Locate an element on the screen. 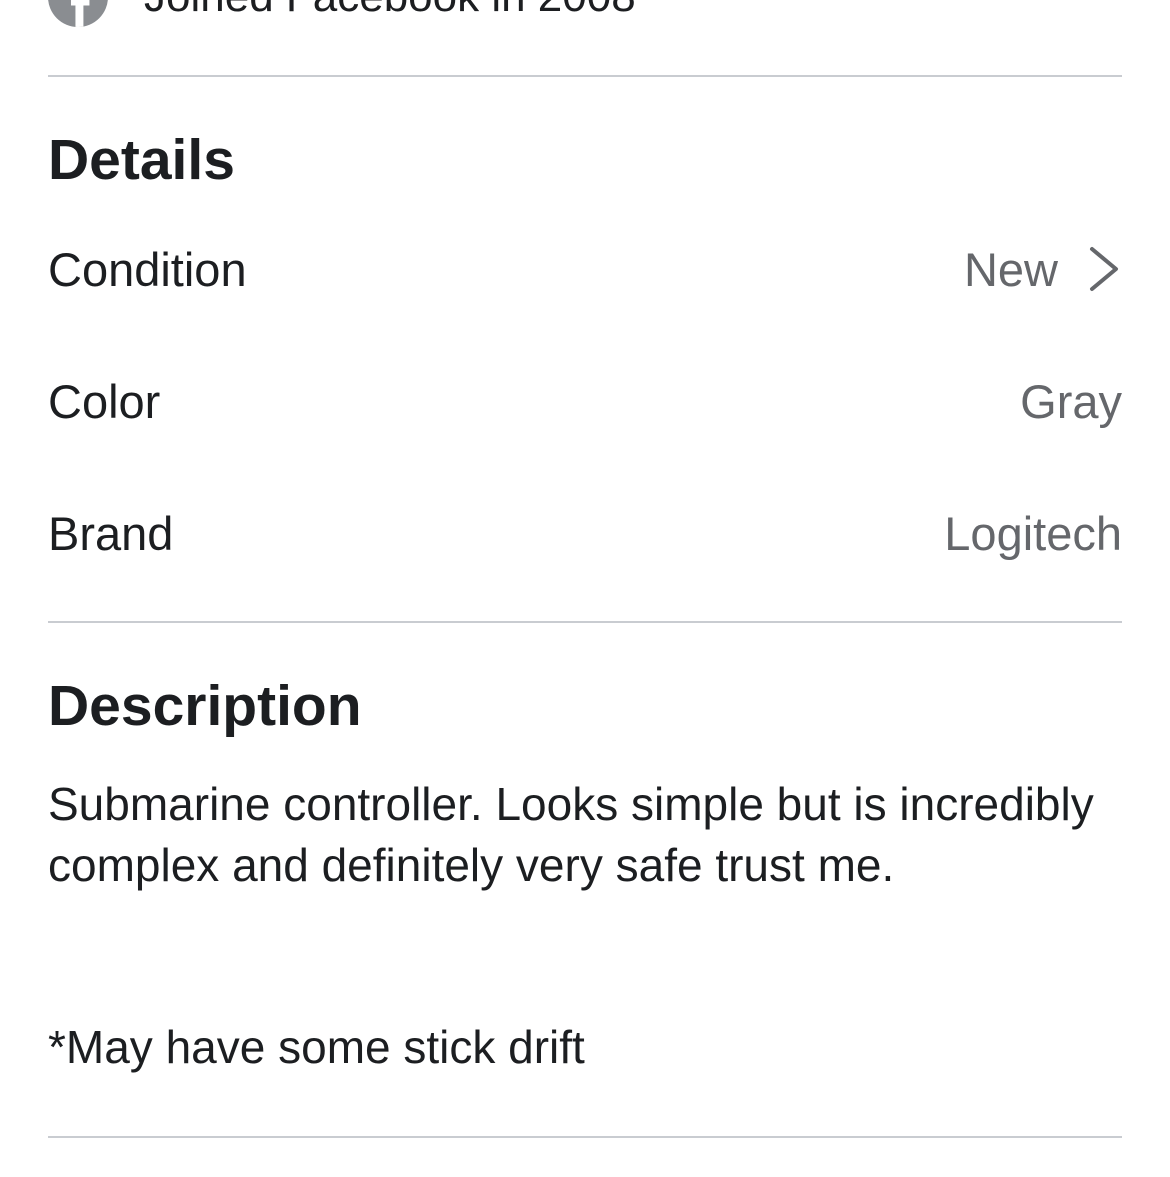 This screenshot has height=1177, width=1170. detail-value-condition-group: New is located at coordinates (1043, 269).